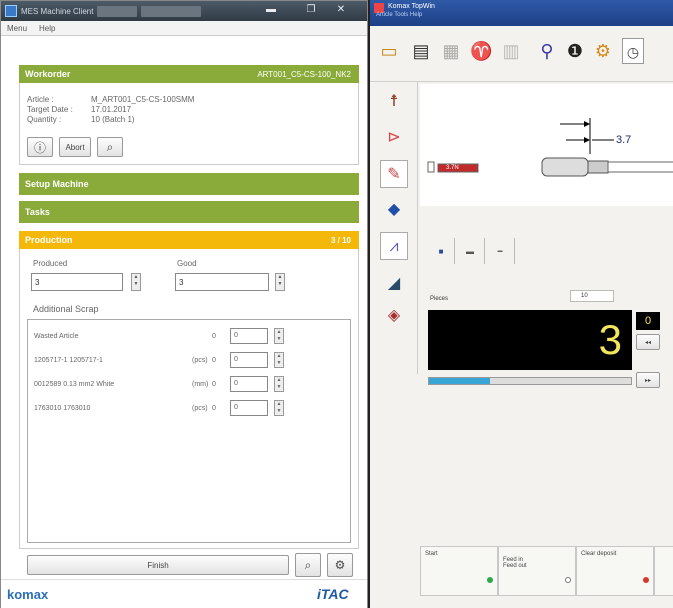  What do you see at coordinates (311, 10) in the screenshot?
I see `restore-icon: ❐` at bounding box center [311, 10].